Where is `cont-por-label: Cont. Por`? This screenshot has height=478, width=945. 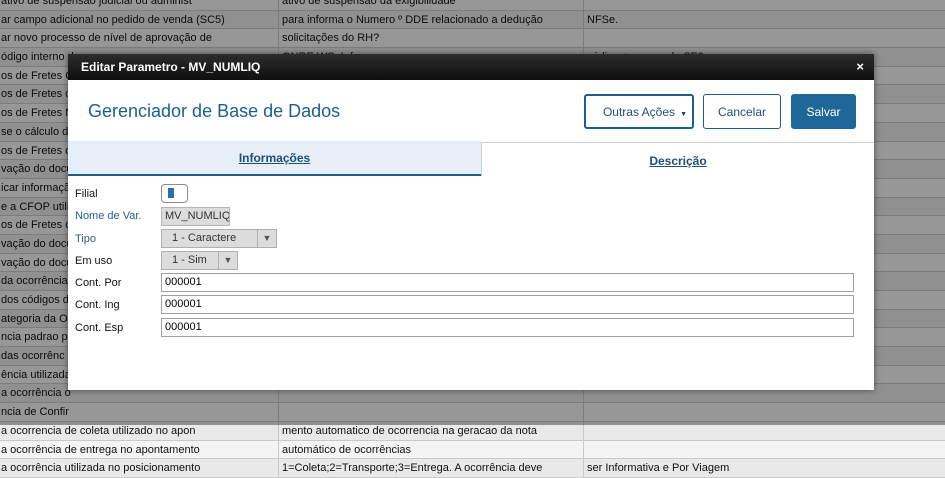
cont-por-label: Cont. Por is located at coordinates (98, 283).